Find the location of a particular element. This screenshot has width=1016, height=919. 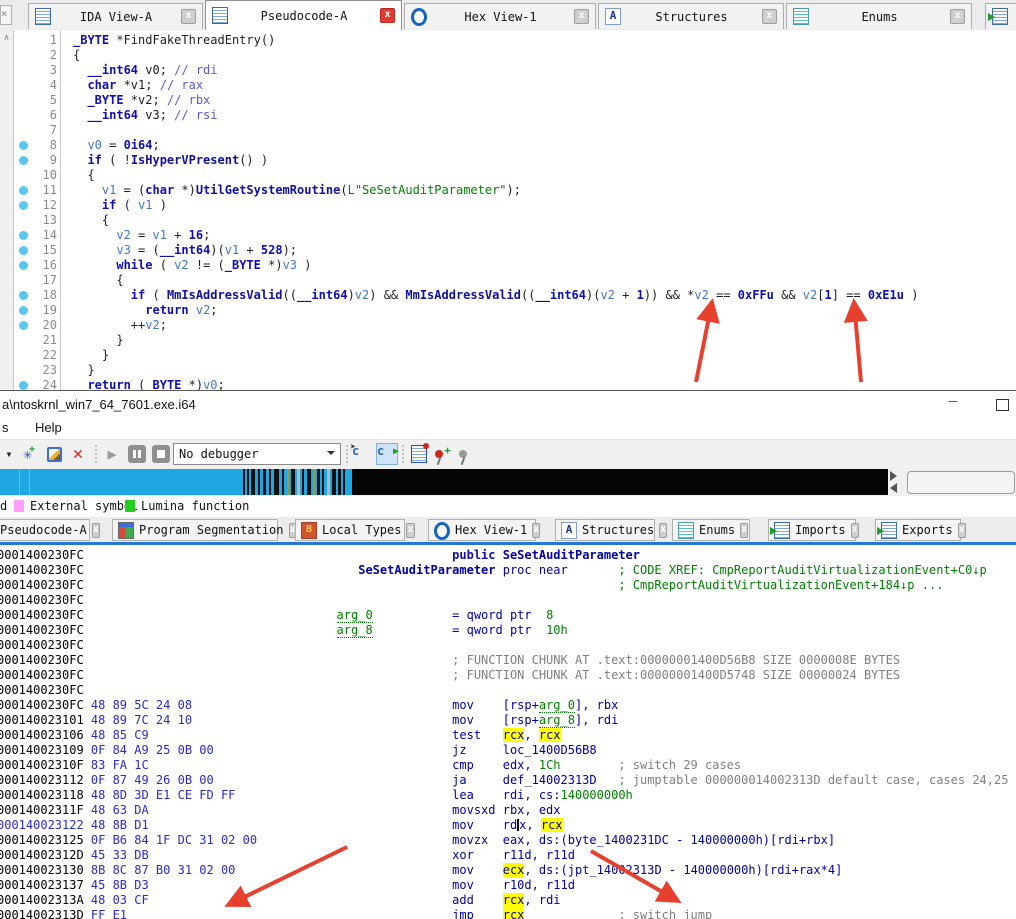

bottom-tab-imports: Imports x is located at coordinates (813, 530).